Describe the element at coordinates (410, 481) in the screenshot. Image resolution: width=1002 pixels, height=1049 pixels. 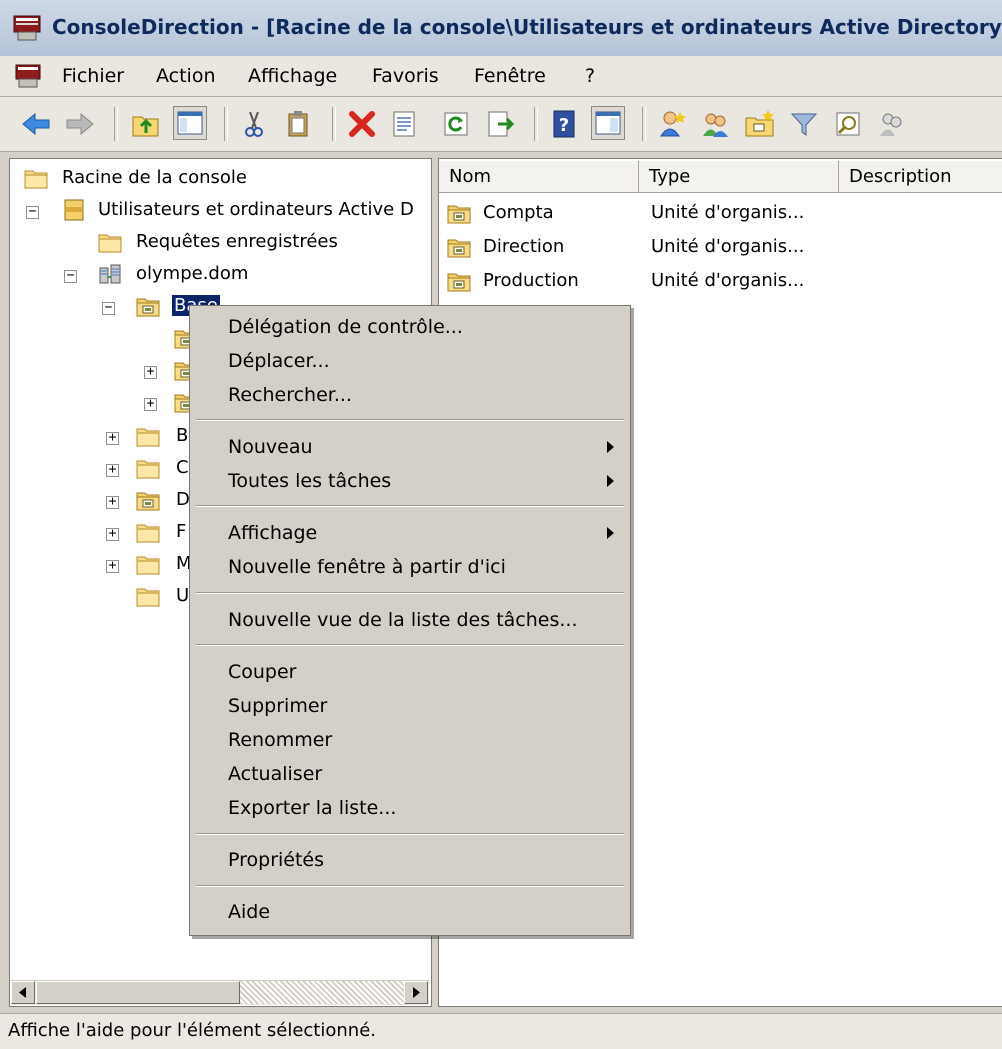
I see `menu-item-all-tasks: Toutes les tâches` at that location.